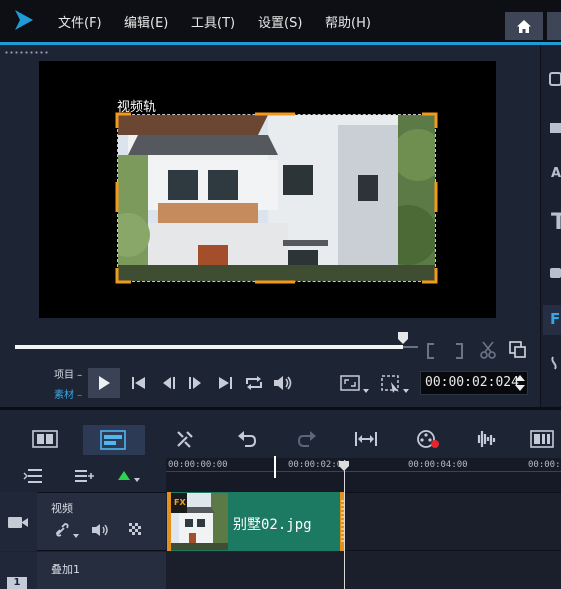 This screenshot has width=561, height=589. I want to click on split-clip-icon, so click(488, 350).